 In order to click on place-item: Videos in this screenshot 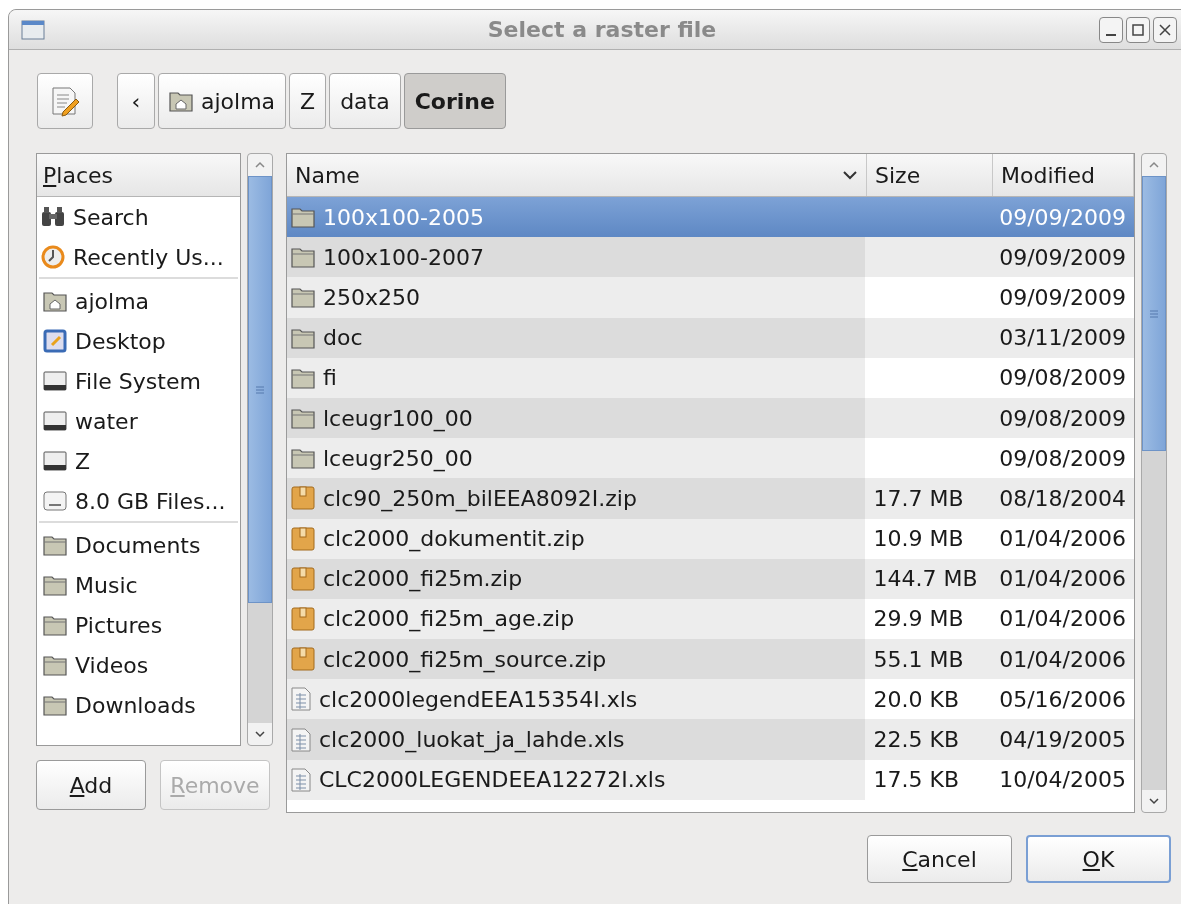, I will do `click(138, 665)`.